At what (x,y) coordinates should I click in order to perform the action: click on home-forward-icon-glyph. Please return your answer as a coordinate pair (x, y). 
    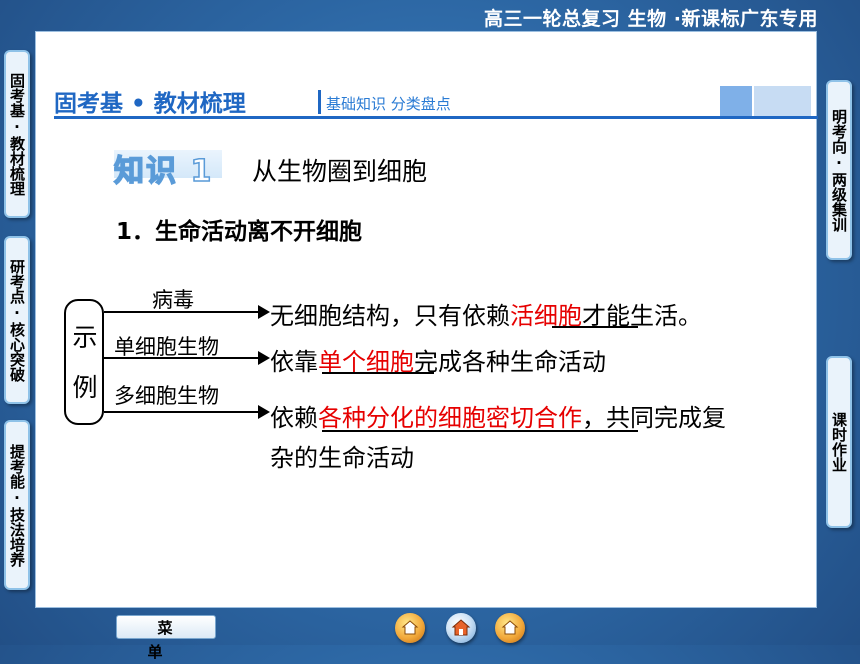
    Looking at the image, I should click on (510, 627).